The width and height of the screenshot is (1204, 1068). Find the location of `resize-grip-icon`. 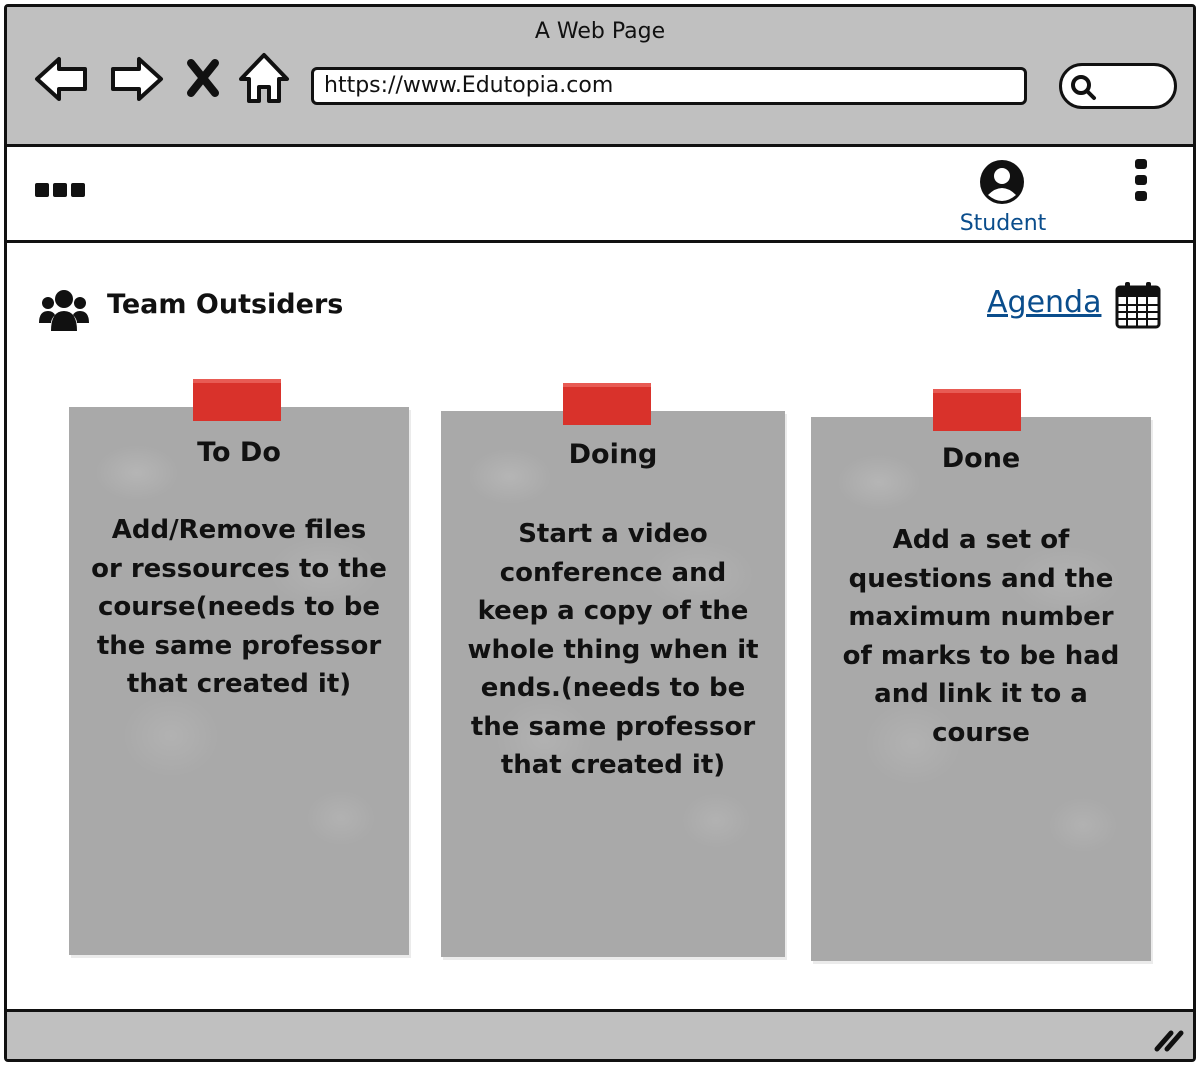

resize-grip-icon is located at coordinates (1168, 1038).